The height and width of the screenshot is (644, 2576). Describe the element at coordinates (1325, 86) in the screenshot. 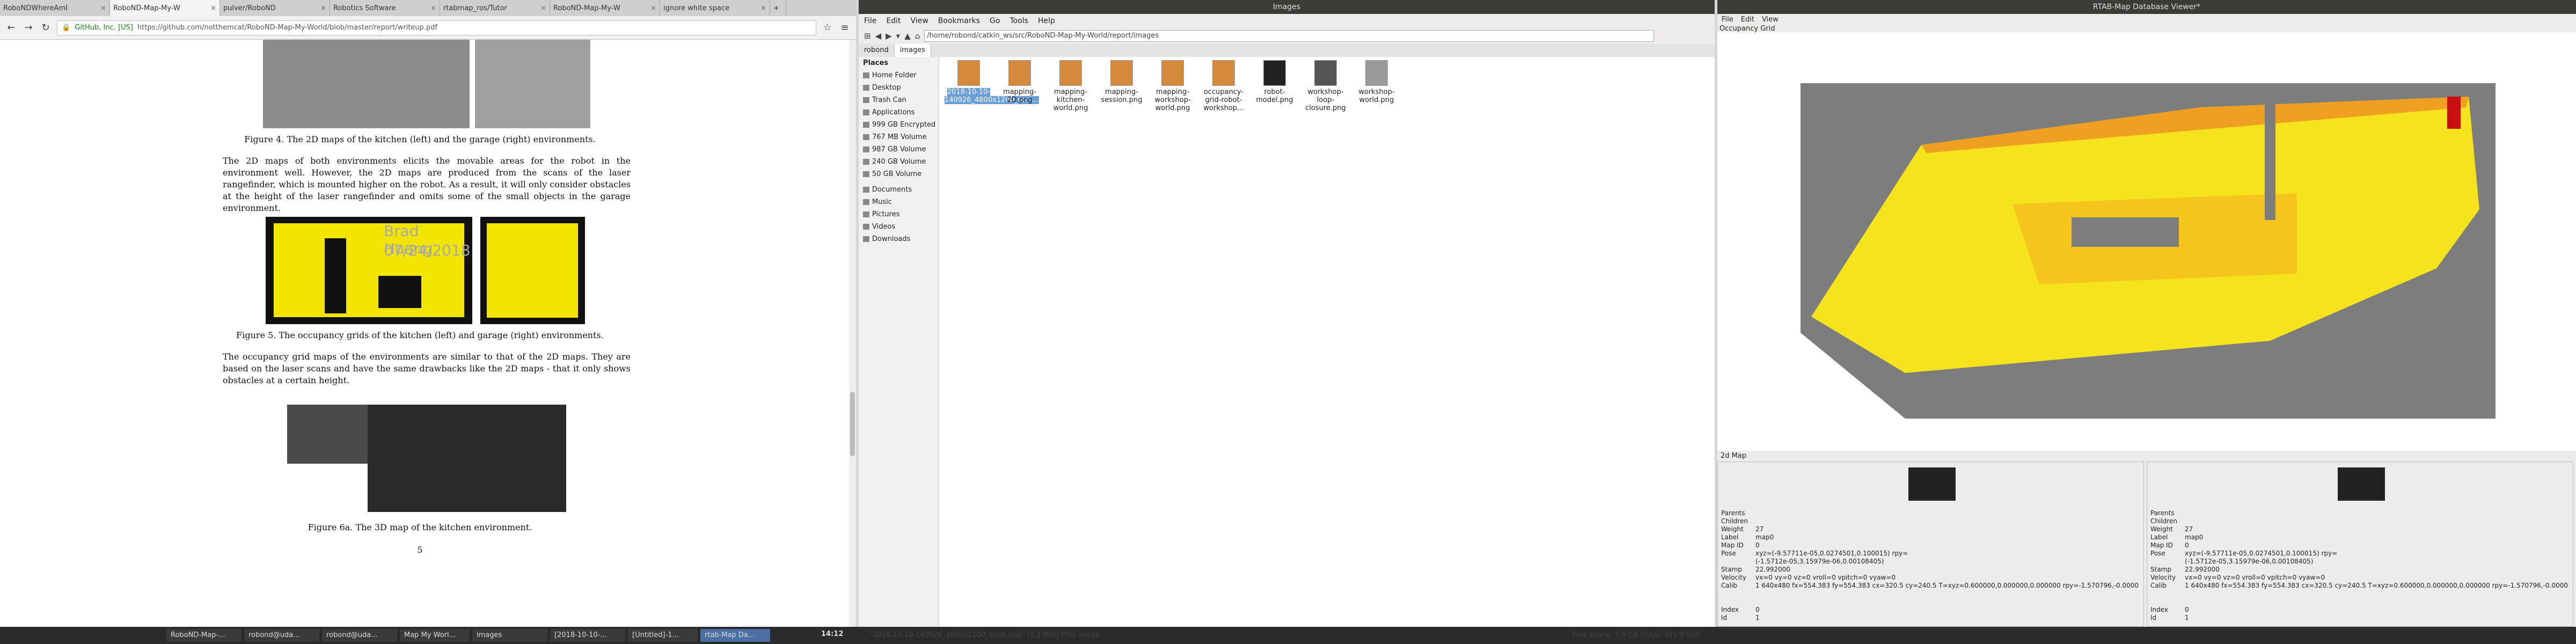

I see `file-item: workshop-loop-closure.png` at that location.